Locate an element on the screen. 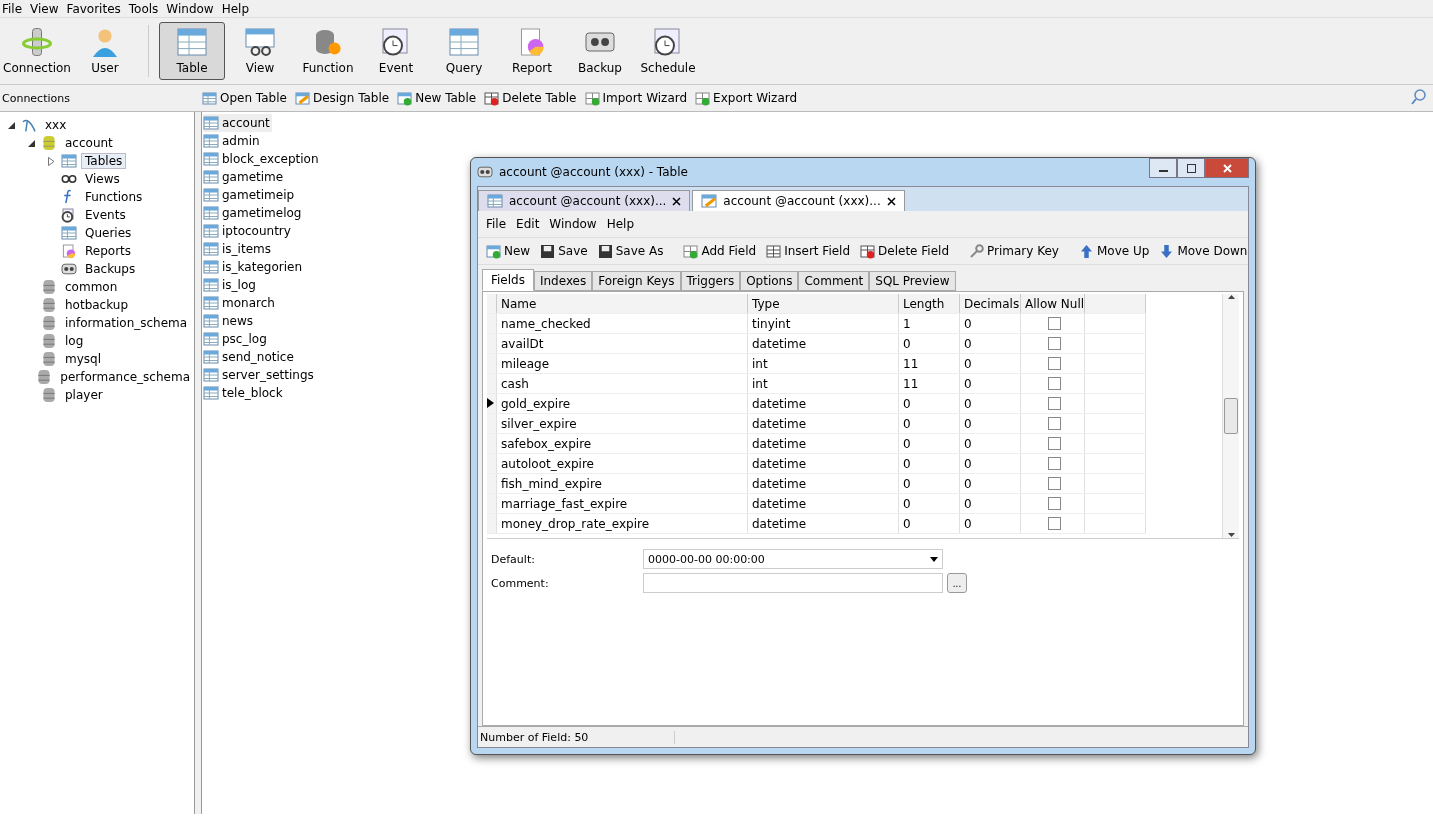  toolbar-button: Add Field is located at coordinates (720, 251).